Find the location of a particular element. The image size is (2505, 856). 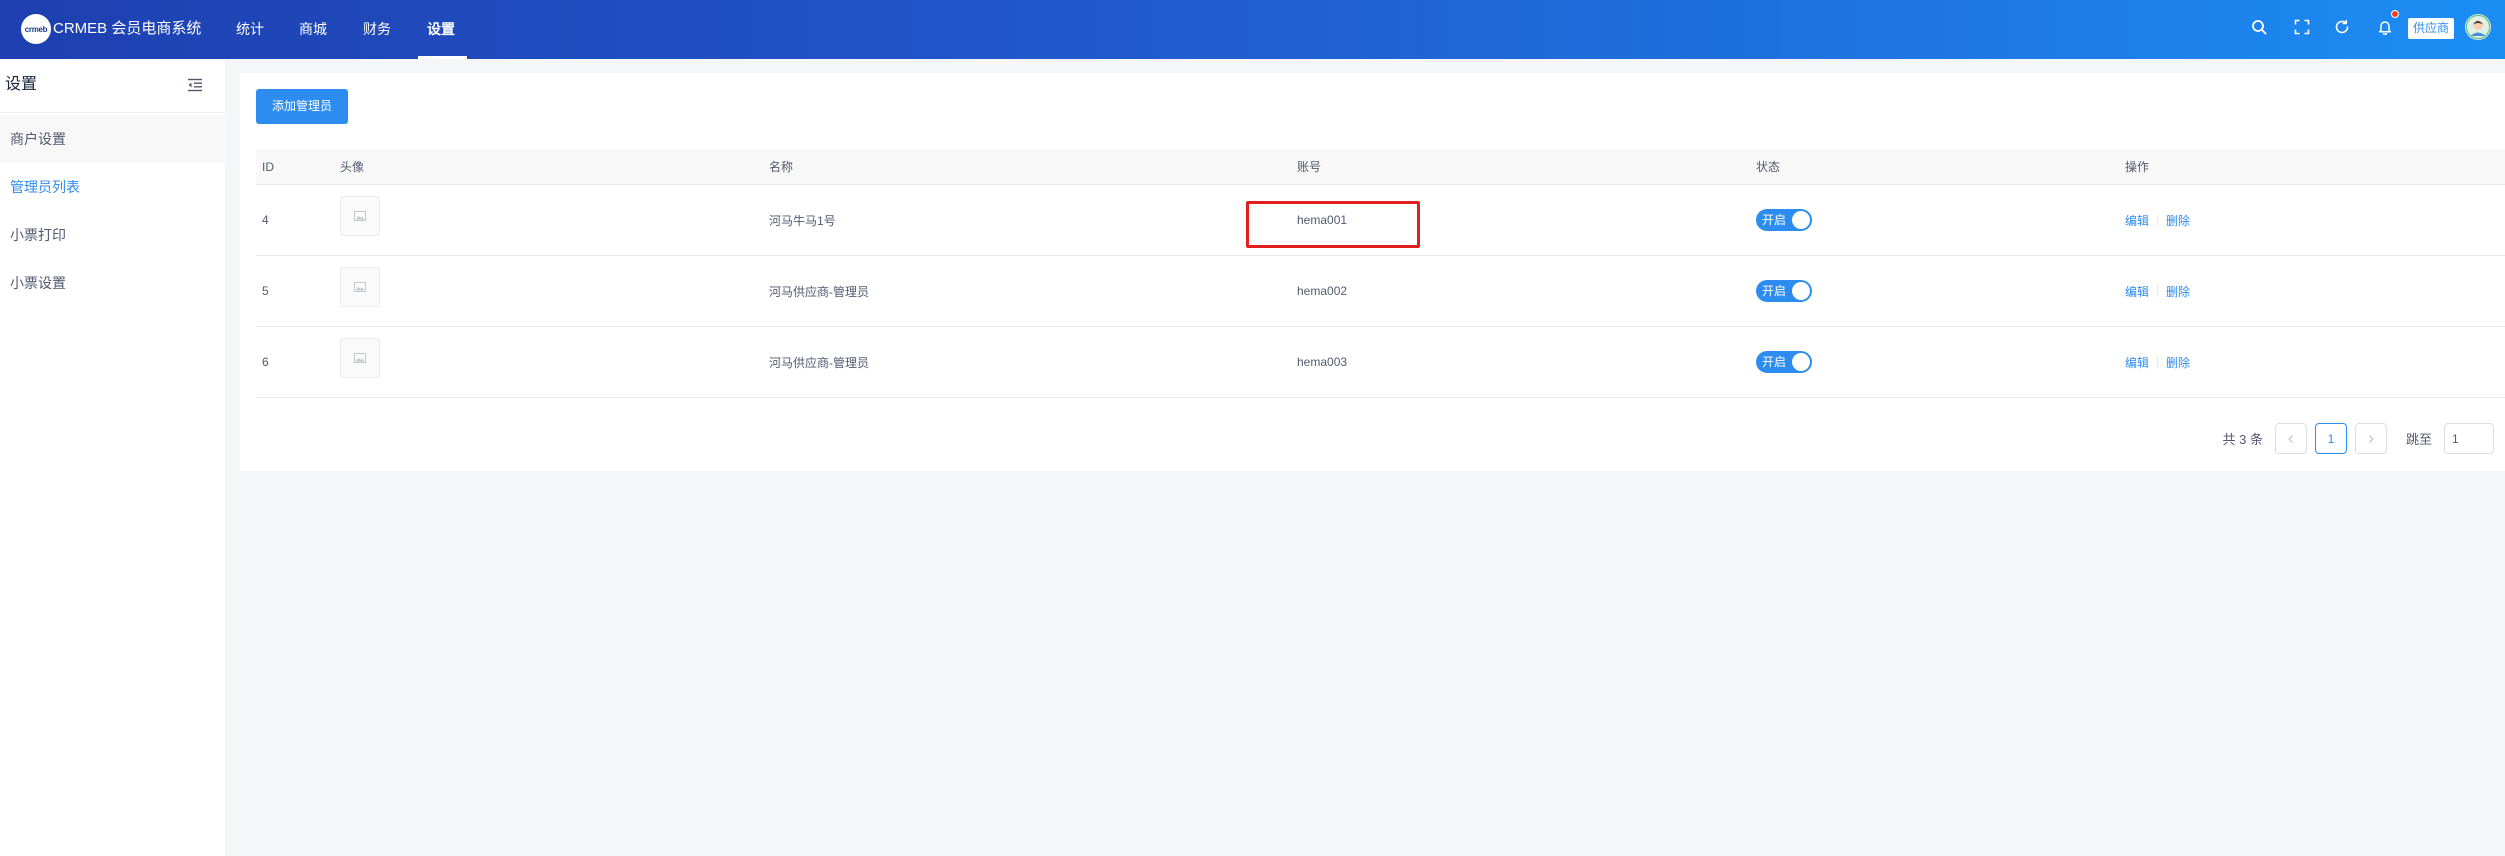

pagination: 共 3 条 1 跳至 is located at coordinates (2358, 438).